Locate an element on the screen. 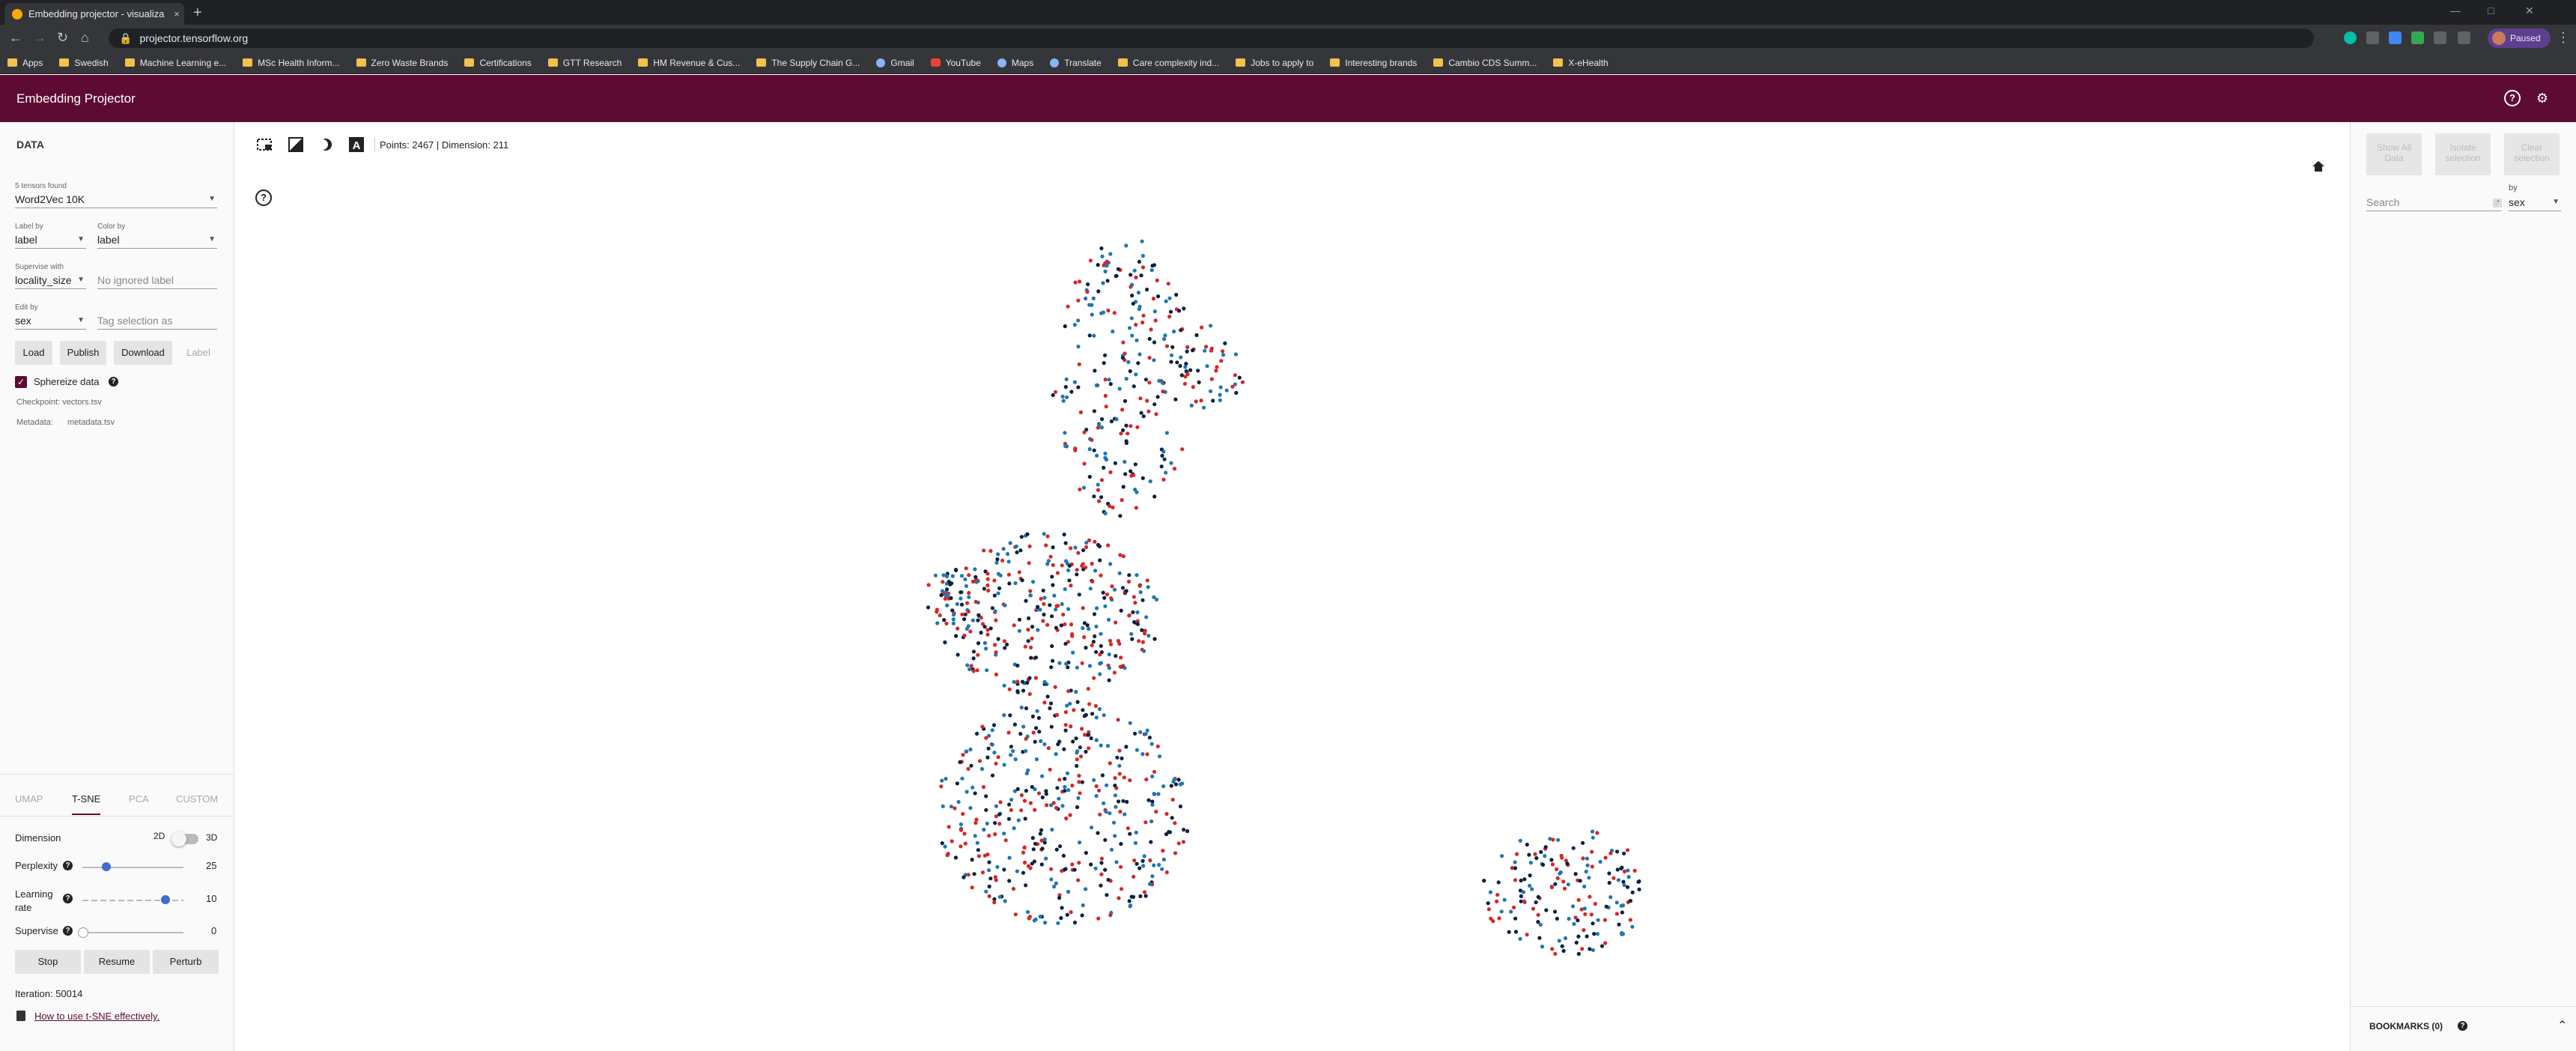 This screenshot has width=2576, height=1051. tab-pca: PCA is located at coordinates (139, 799).